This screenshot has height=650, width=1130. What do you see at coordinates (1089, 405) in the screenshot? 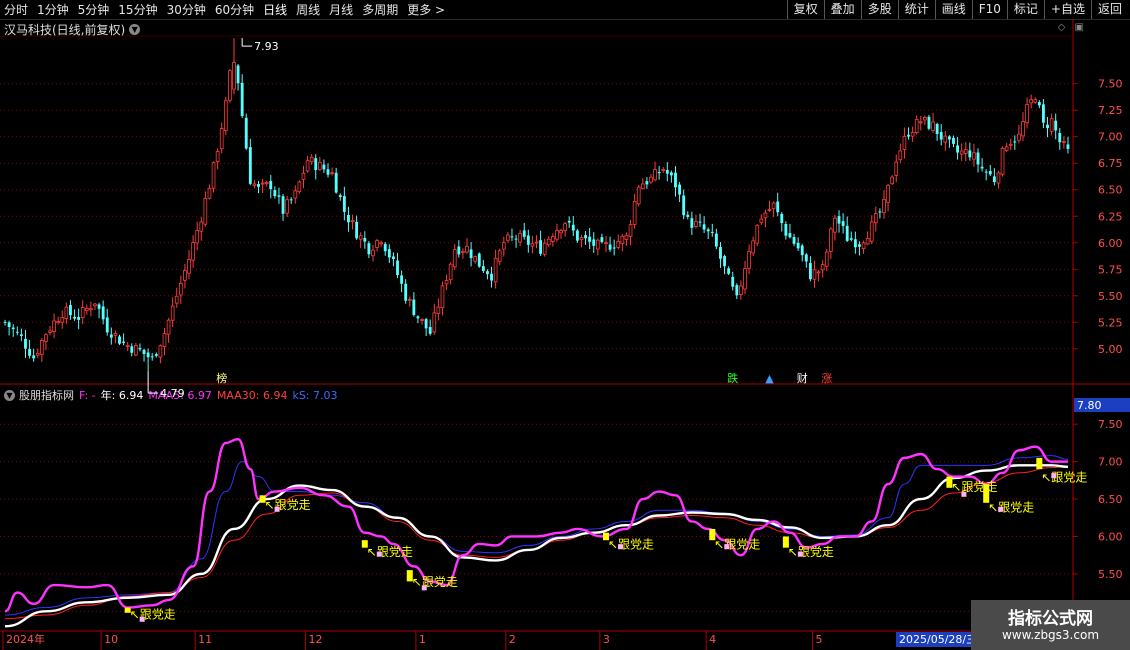
I see `axis-highlight-label: 7.80` at bounding box center [1089, 405].